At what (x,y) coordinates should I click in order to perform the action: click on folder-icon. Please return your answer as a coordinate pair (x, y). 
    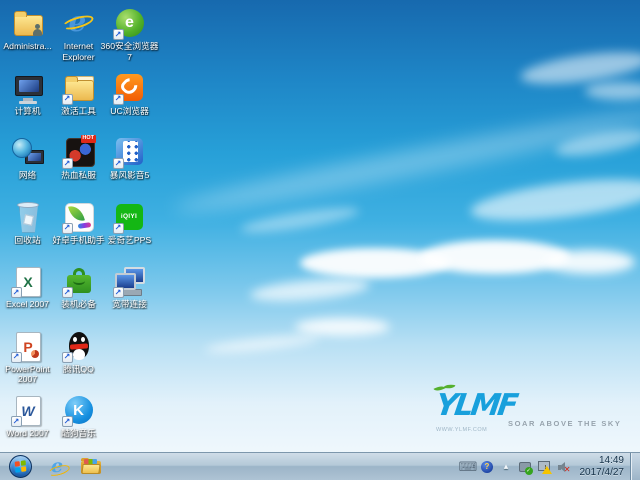
    Looking at the image, I should click on (91, 466).